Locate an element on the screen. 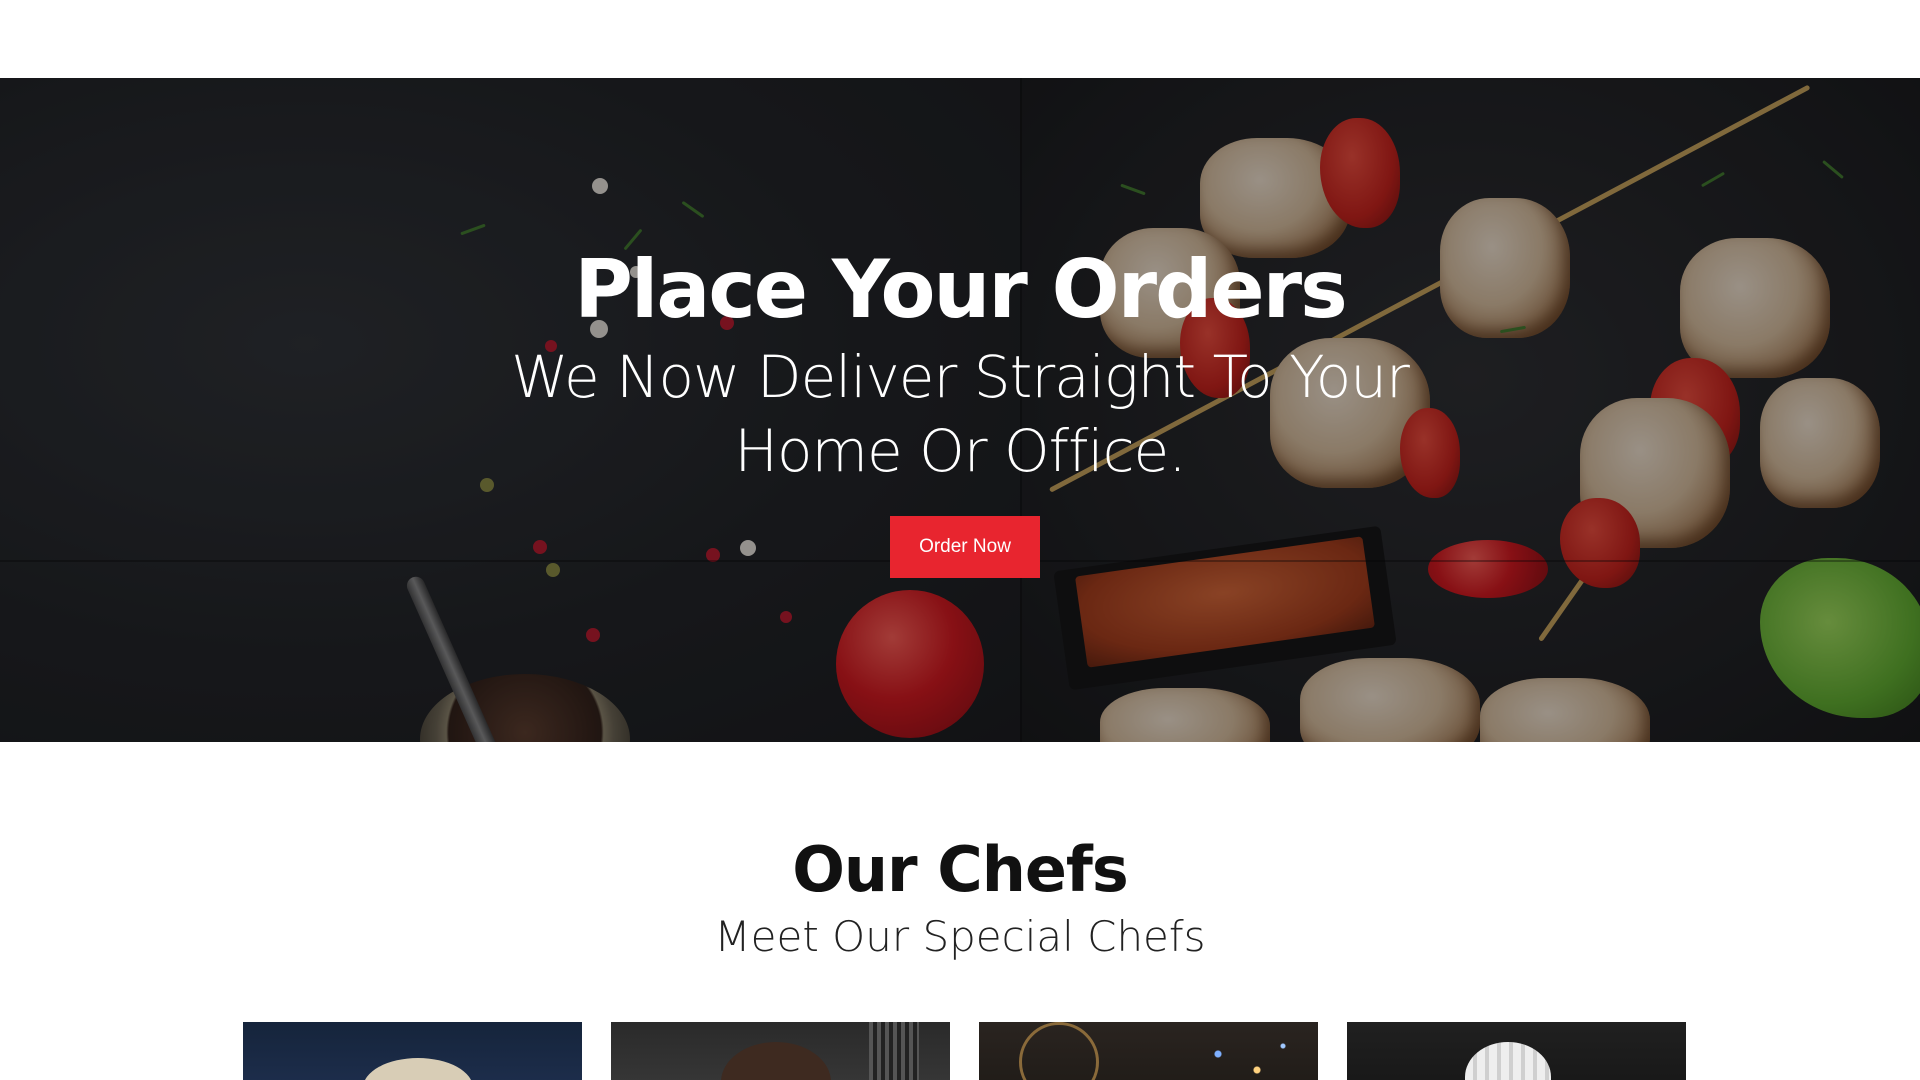  order-now-button: Order Now is located at coordinates (965, 547).